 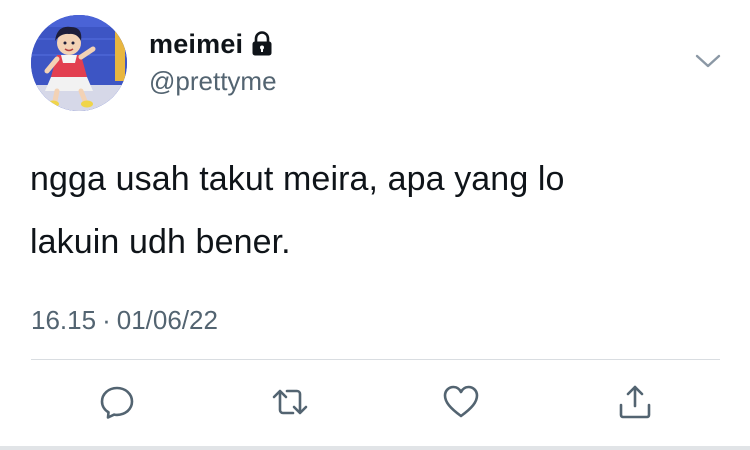 I want to click on heart-icon, so click(x=461, y=401).